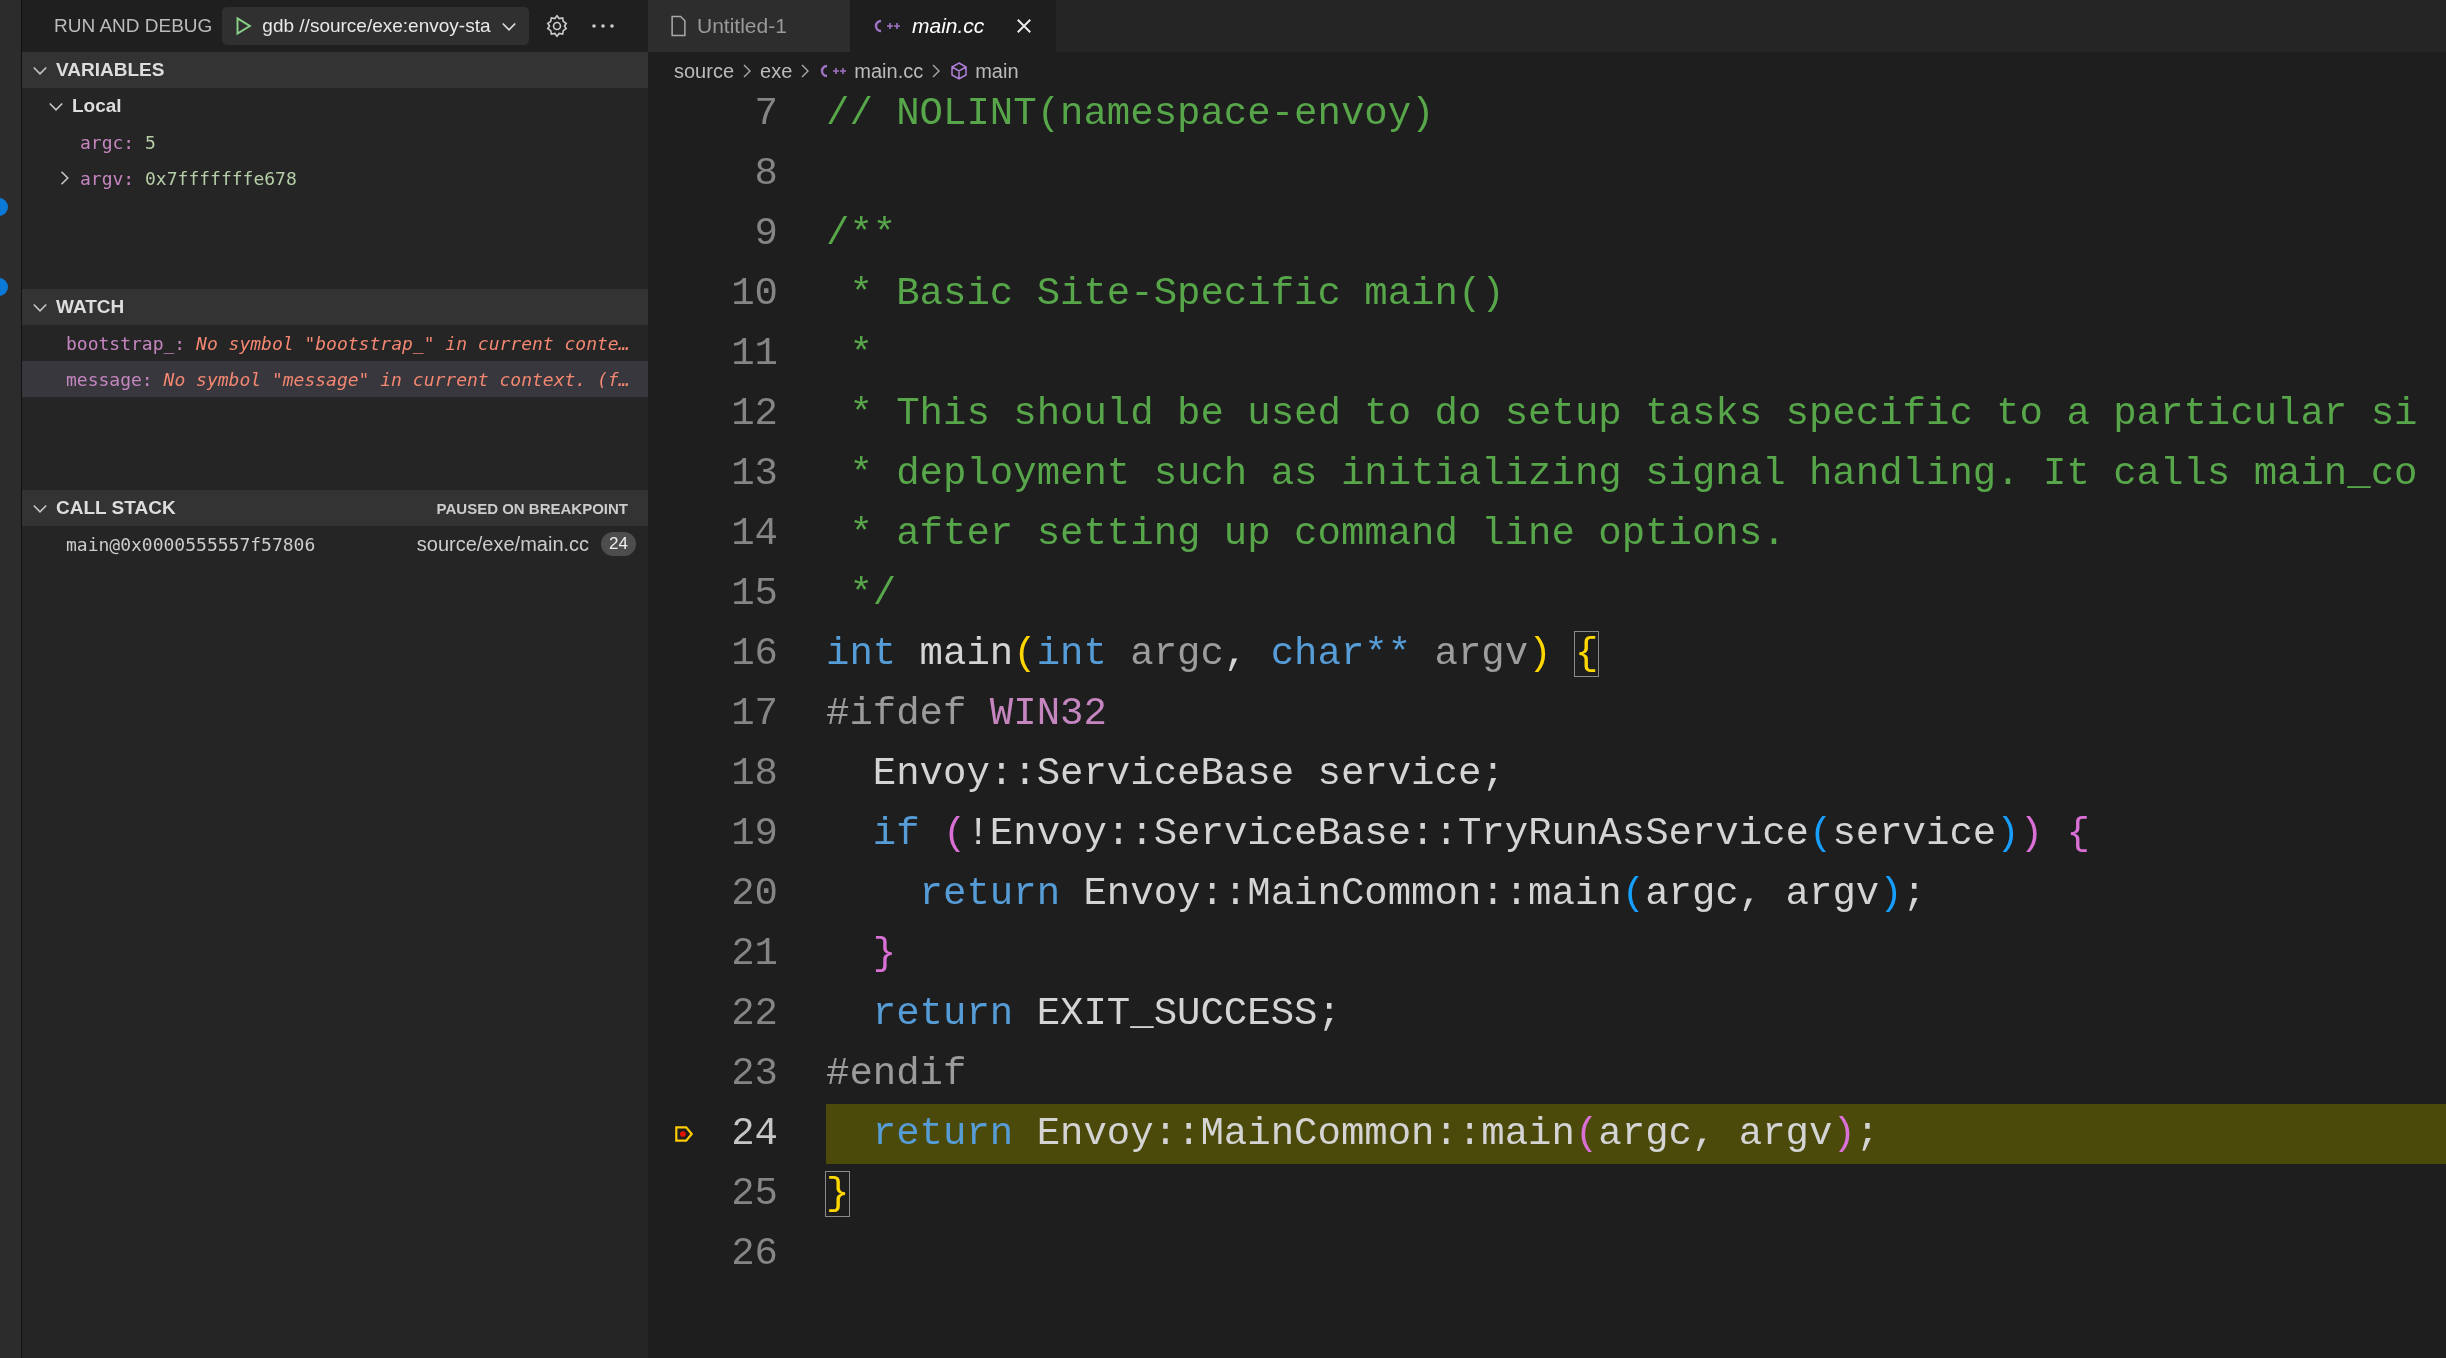 The height and width of the screenshot is (1358, 2446). I want to click on line-number: 24, so click(754, 1134).